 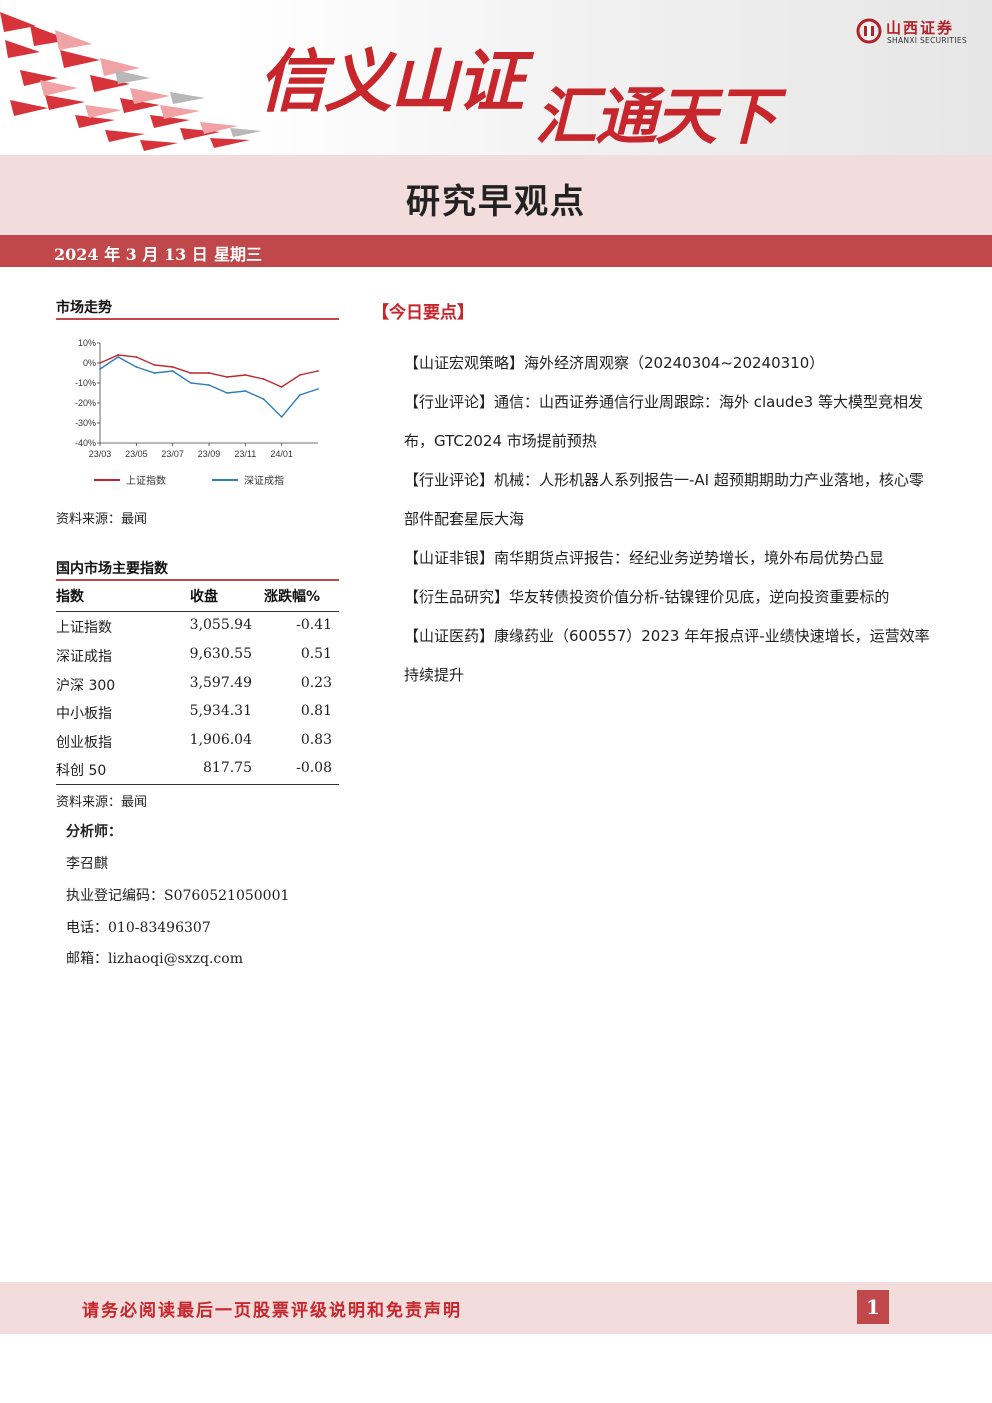 I want to click on header-banner: 信义山证 汇通天下 山西证券 SHANXI SECURITIES, so click(x=496, y=77).